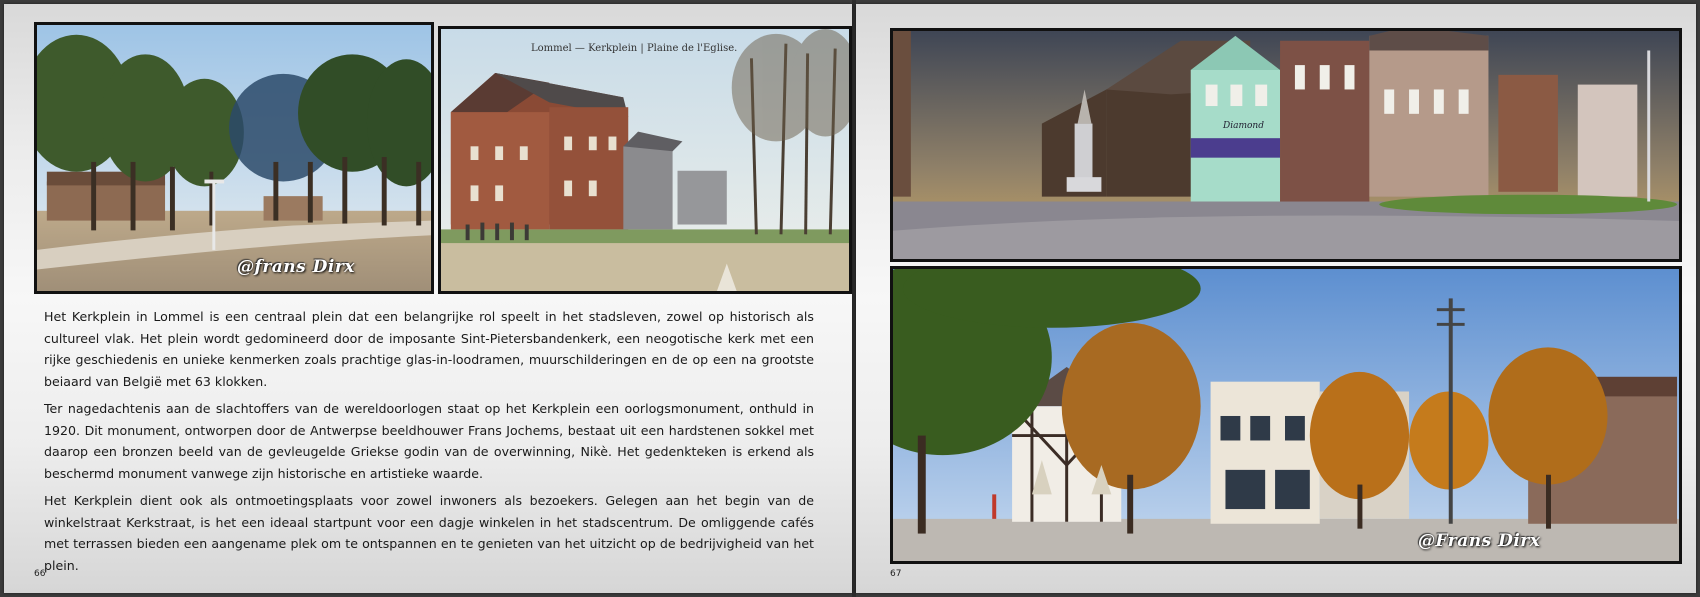 The height and width of the screenshot is (597, 1700). I want to click on park-trees-image, so click(234, 158).